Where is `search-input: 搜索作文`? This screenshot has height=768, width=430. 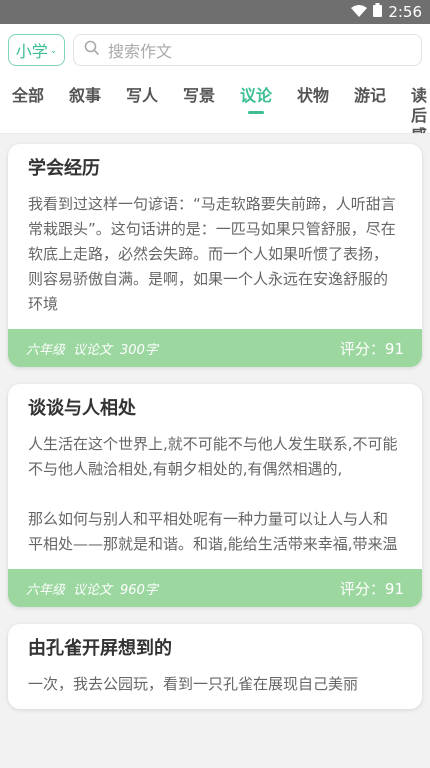 search-input: 搜索作文 is located at coordinates (247, 50).